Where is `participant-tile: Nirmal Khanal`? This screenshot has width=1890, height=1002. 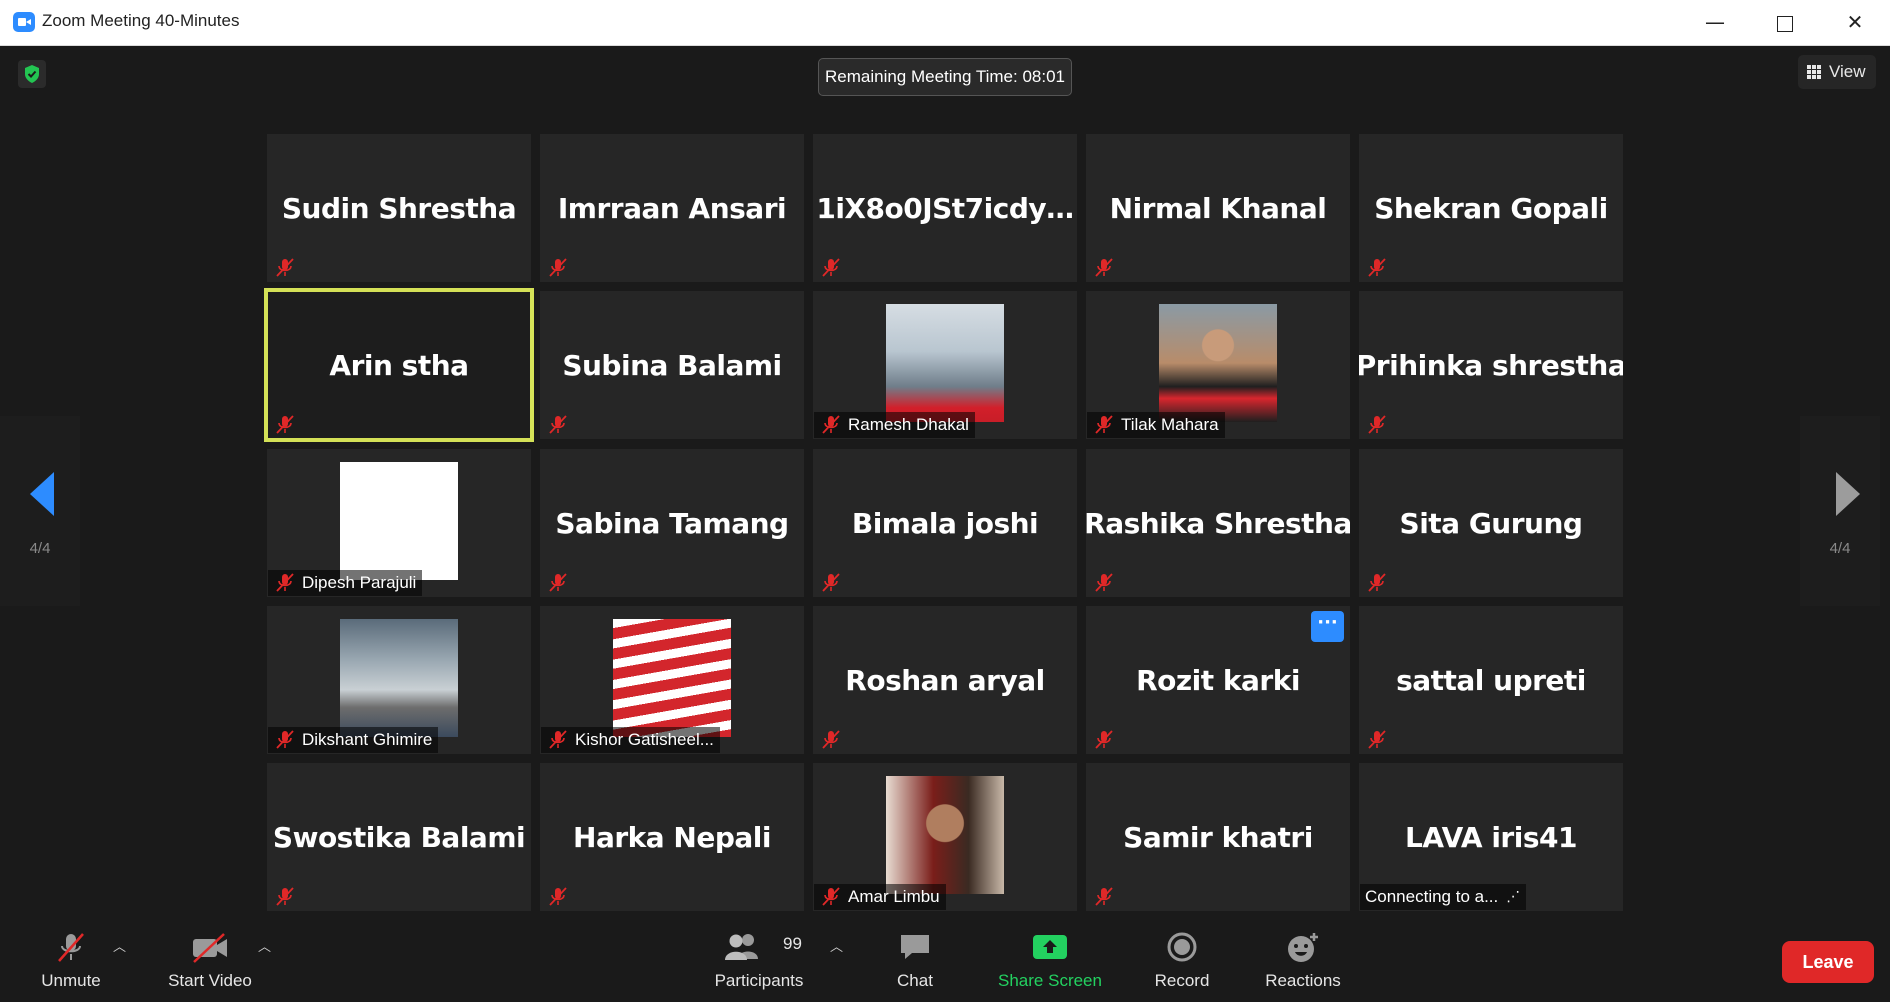
participant-tile: Nirmal Khanal is located at coordinates (1218, 208).